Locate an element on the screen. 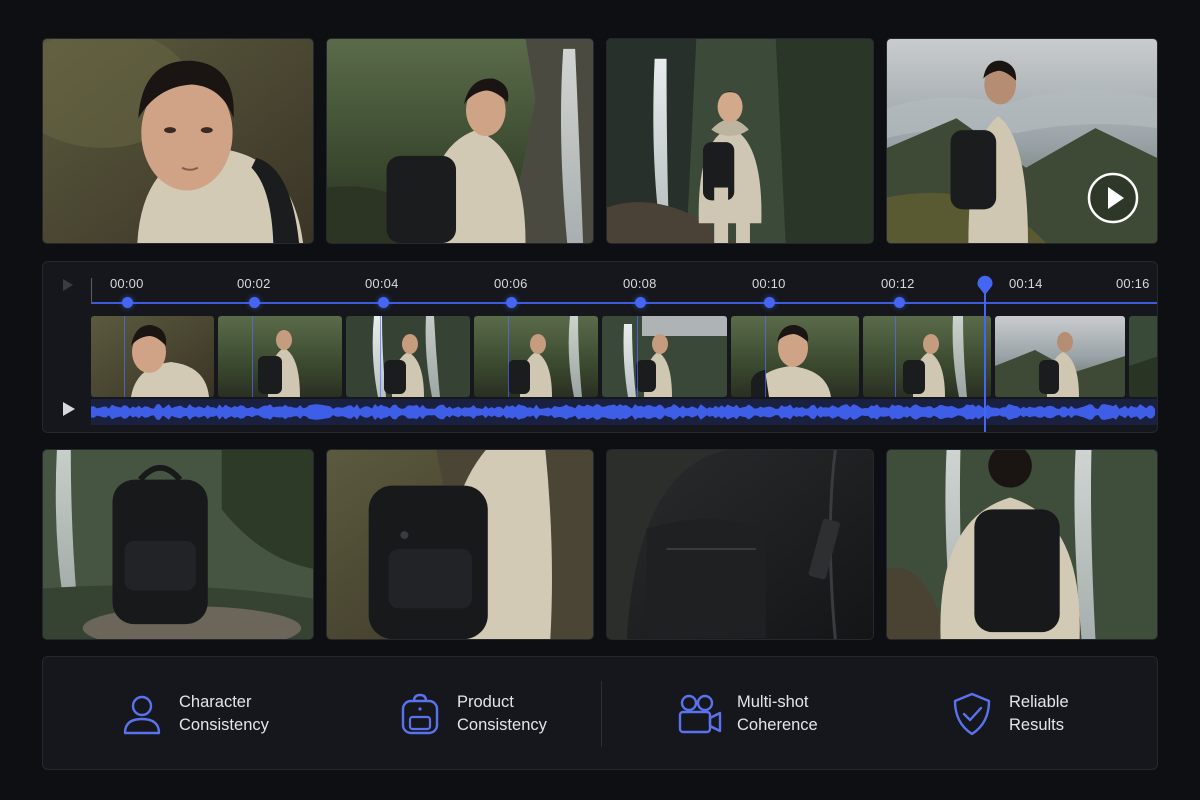  feature-title: Product is located at coordinates (485, 702).